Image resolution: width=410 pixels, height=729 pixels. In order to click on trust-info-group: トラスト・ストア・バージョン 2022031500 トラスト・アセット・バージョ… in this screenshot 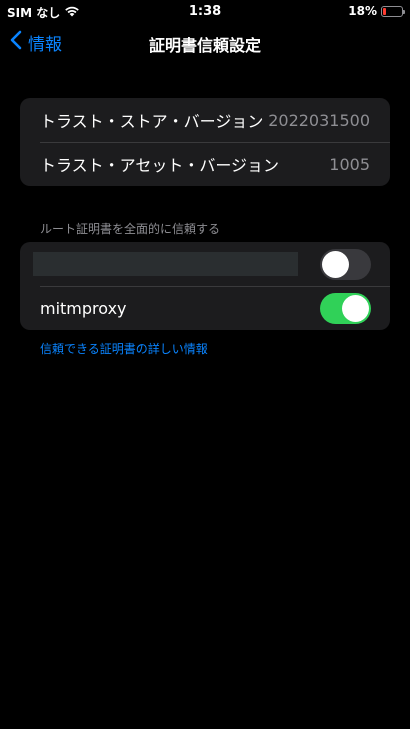, I will do `click(205, 142)`.